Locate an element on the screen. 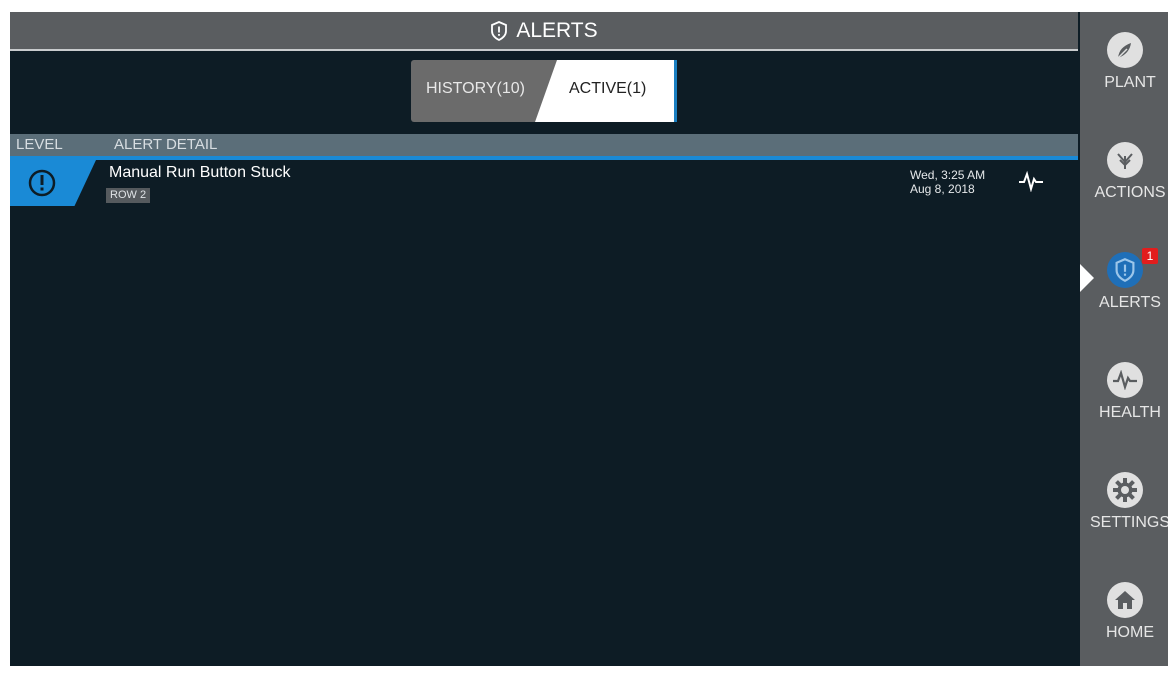 The width and height of the screenshot is (1168, 682). sidebar-item-label: HEALTH is located at coordinates (1130, 412).